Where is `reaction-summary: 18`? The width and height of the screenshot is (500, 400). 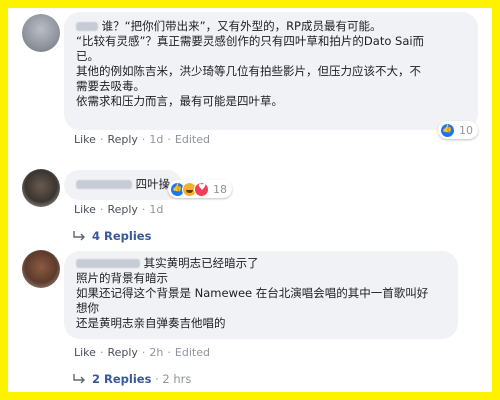 reaction-summary: 18 is located at coordinates (200, 189).